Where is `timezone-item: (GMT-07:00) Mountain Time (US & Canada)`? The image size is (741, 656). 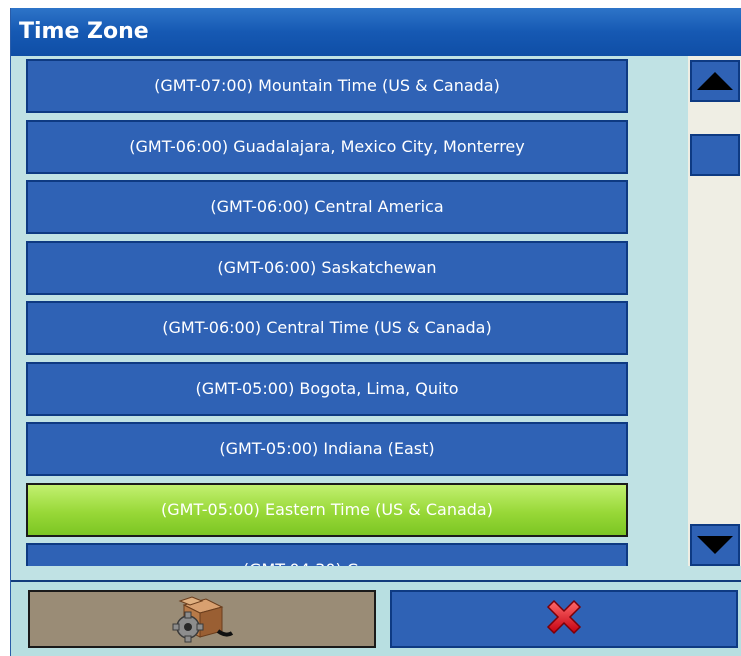
timezone-item: (GMT-07:00) Mountain Time (US & Canada) is located at coordinates (327, 86).